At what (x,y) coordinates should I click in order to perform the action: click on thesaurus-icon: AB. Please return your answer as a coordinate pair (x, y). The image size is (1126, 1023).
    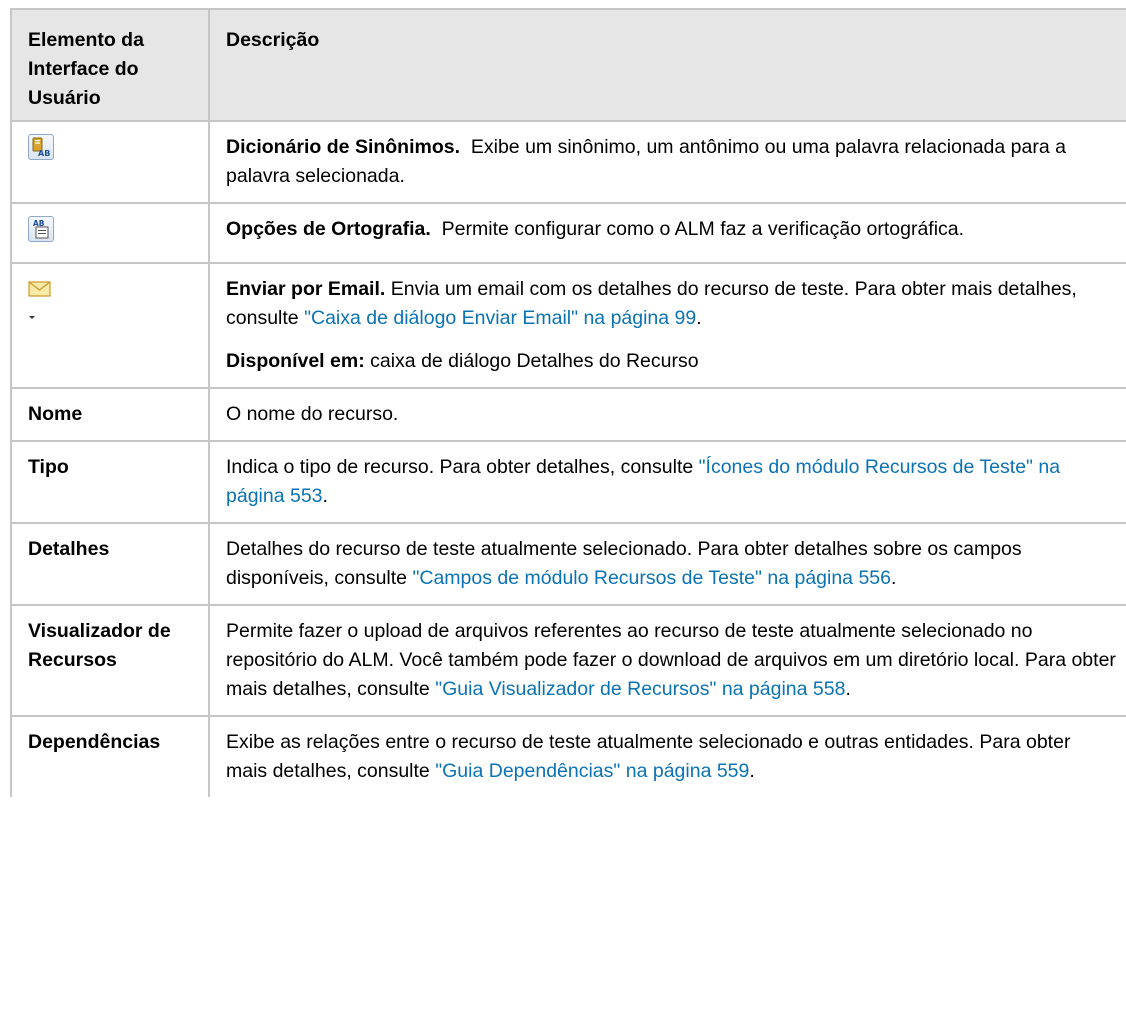
    Looking at the image, I should click on (41, 147).